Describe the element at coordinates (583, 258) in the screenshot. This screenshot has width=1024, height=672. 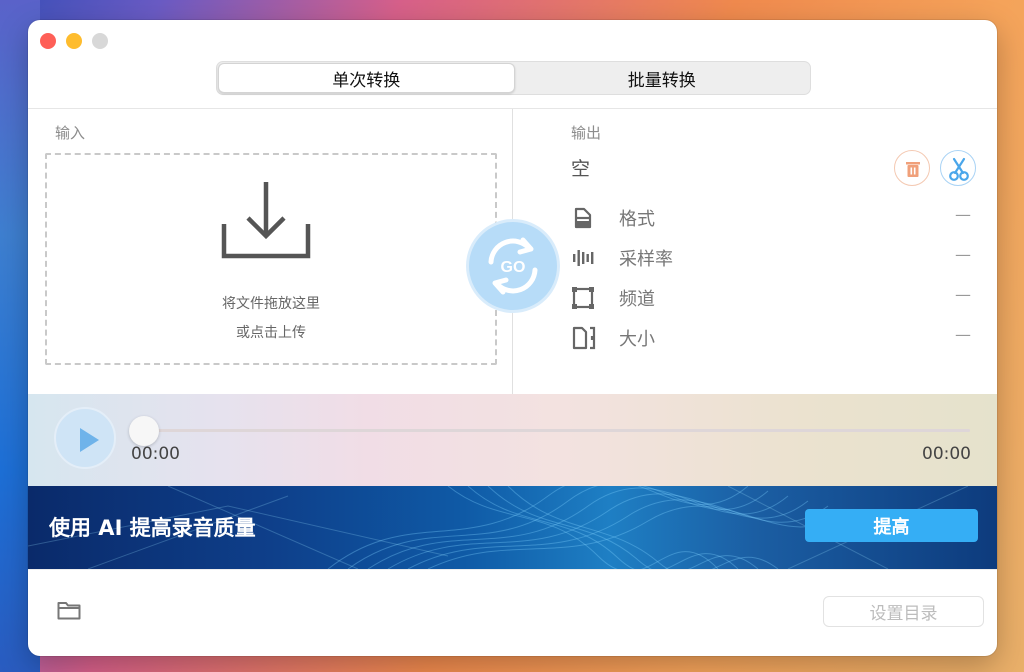
I see `waveform-icon` at that location.